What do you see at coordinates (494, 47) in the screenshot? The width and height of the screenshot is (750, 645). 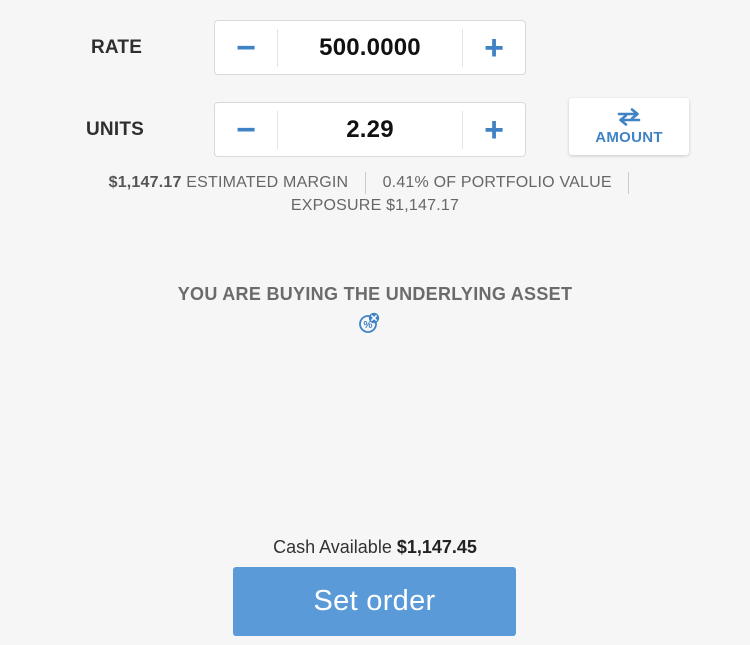 I see `rate-increment-button: +` at bounding box center [494, 47].